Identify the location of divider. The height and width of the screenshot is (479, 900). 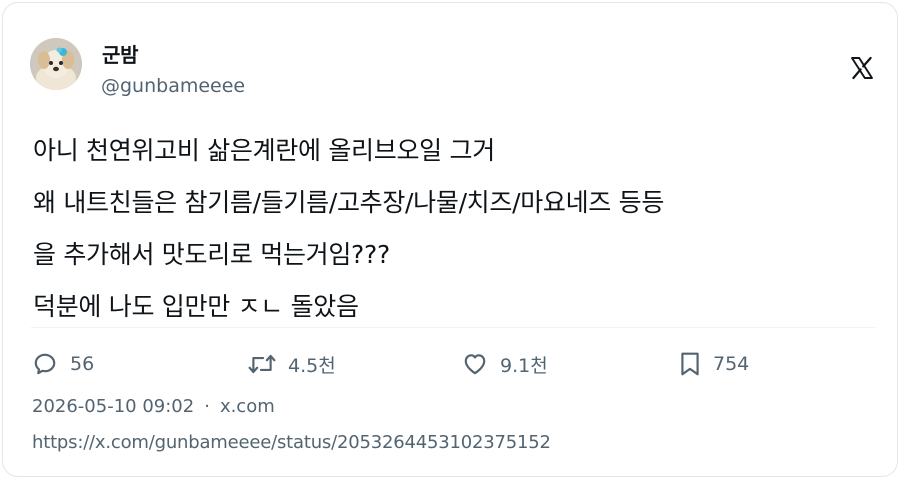
(453, 327).